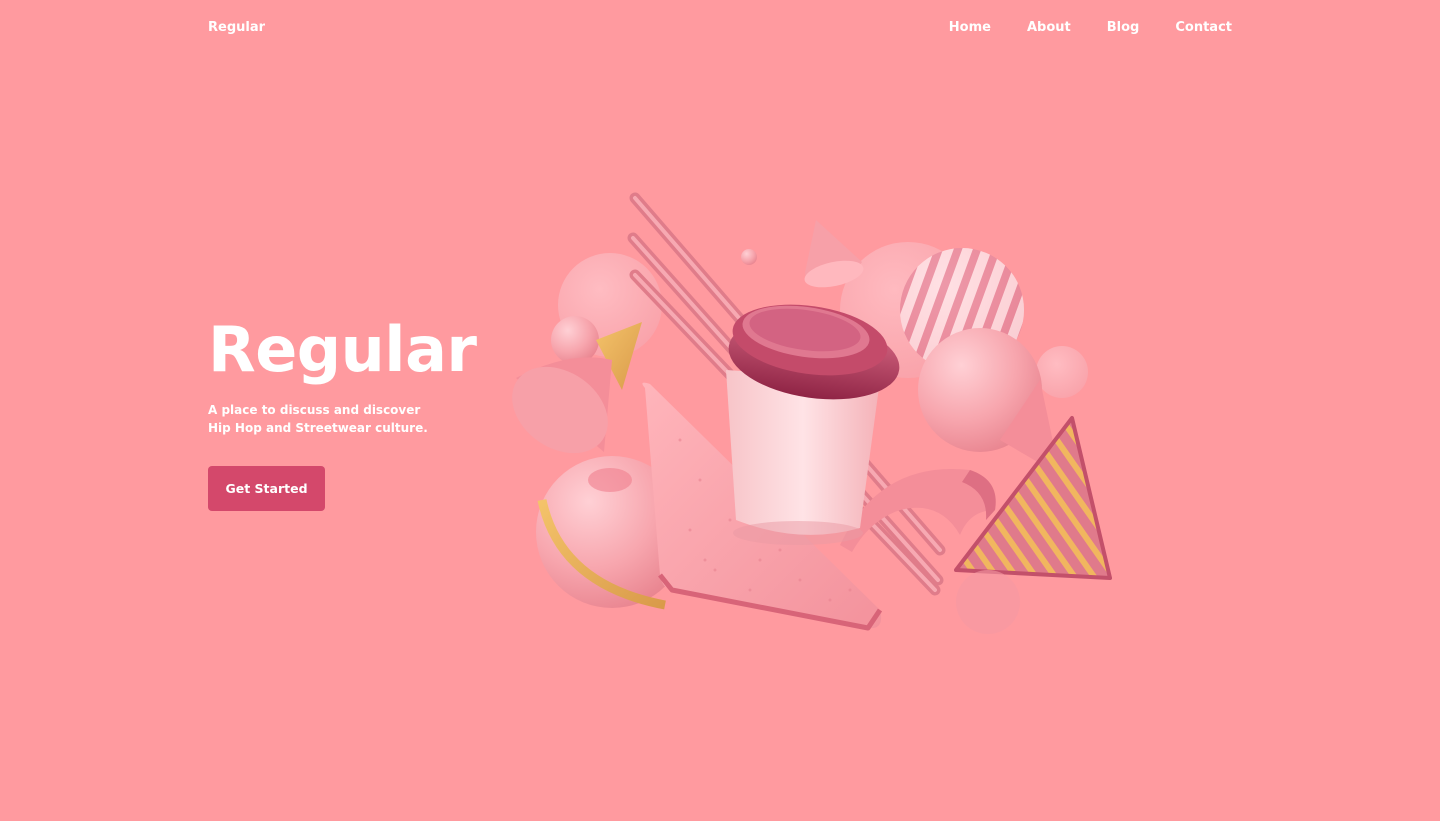 This screenshot has width=1440, height=821. Describe the element at coordinates (1203, 27) in the screenshot. I see `nav-contact-link: Contact` at that location.